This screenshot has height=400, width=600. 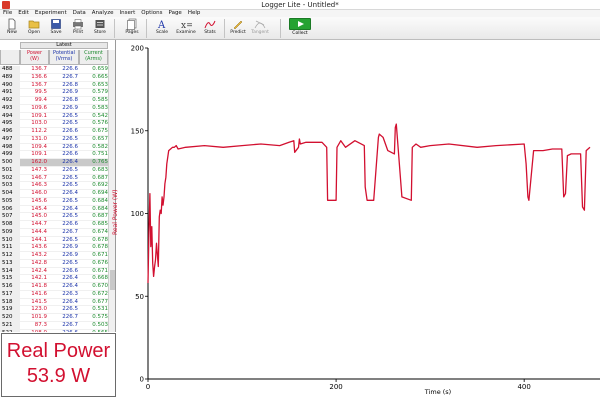 What do you see at coordinates (54, 116) in the screenshot?
I see `table-row: 494 109.1 226.5 0.542` at bounding box center [54, 116].